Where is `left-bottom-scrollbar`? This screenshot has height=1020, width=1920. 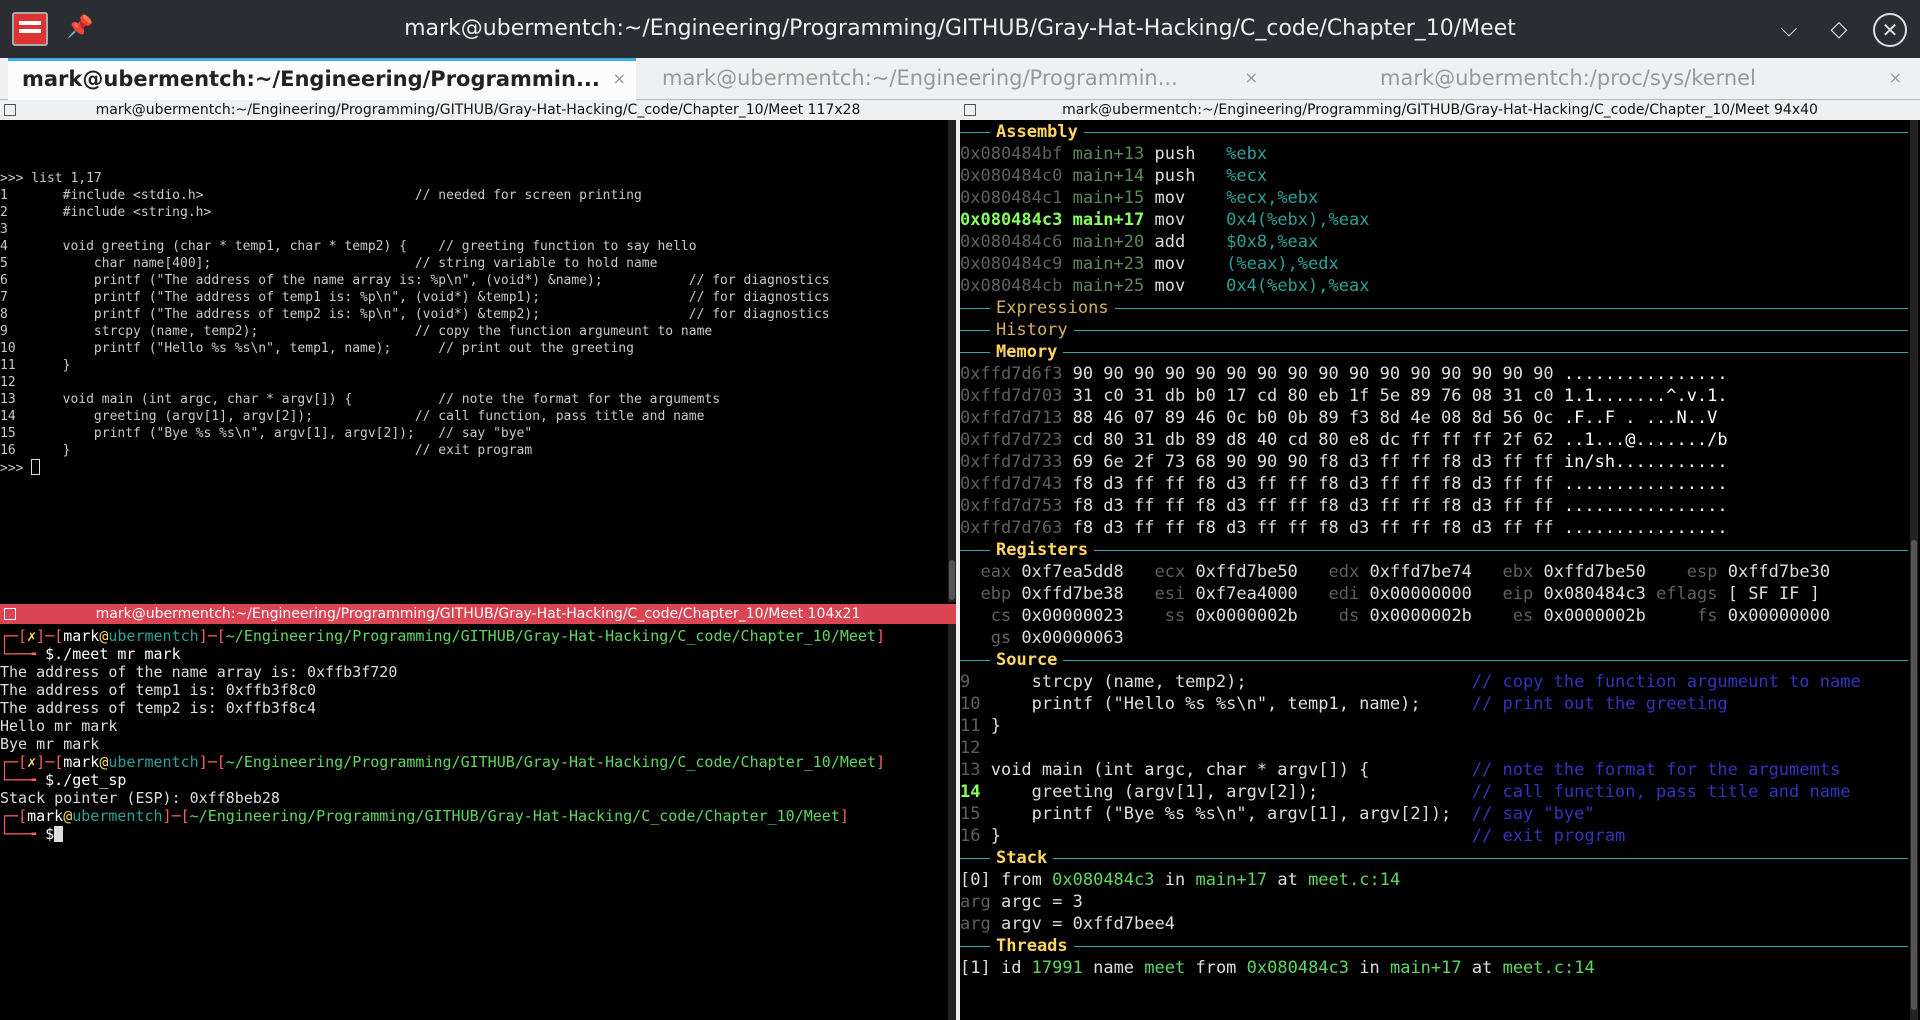 left-bottom-scrollbar is located at coordinates (952, 822).